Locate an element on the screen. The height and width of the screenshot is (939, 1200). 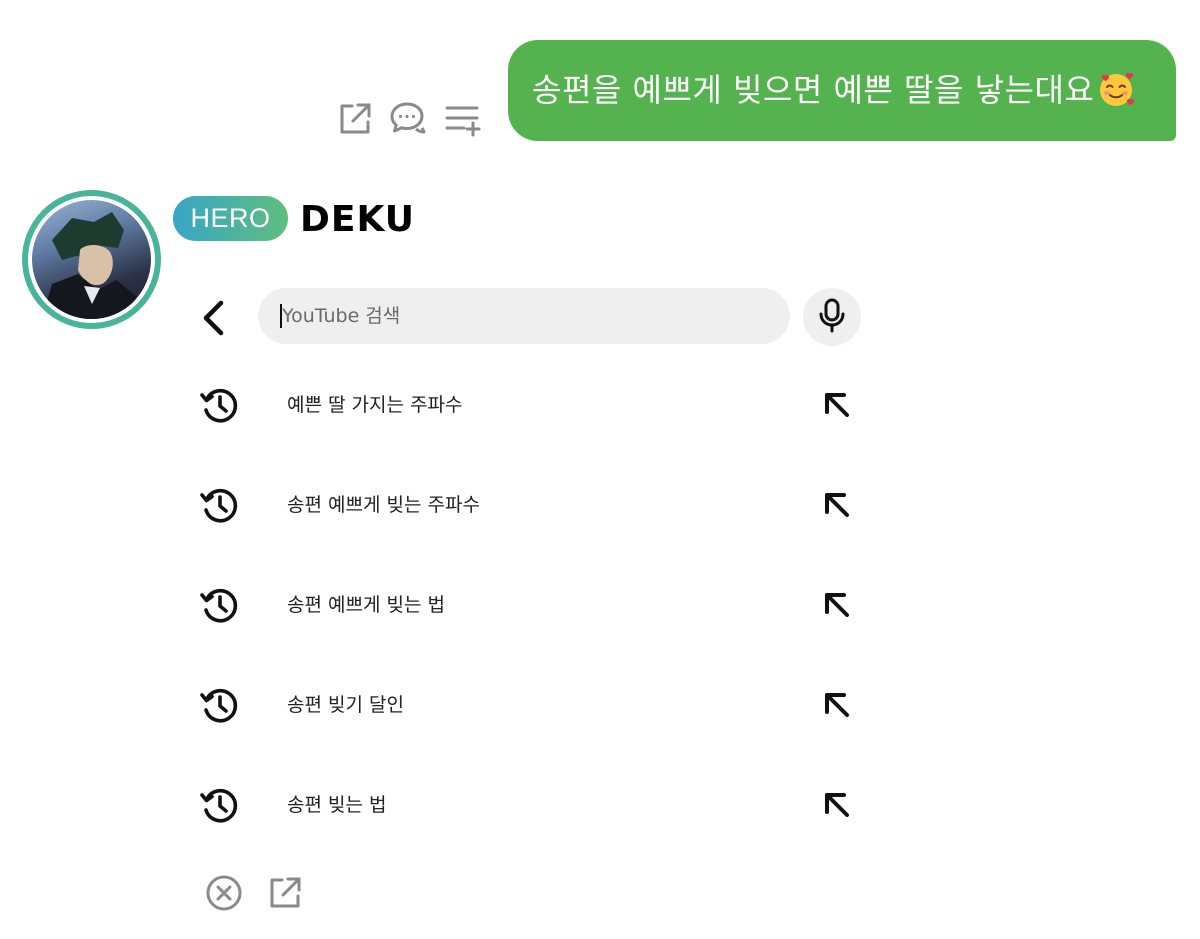
message-bubble: 송편을 예쁘게 빚으면 예쁜 딸을 낳는대요 is located at coordinates (842, 90).